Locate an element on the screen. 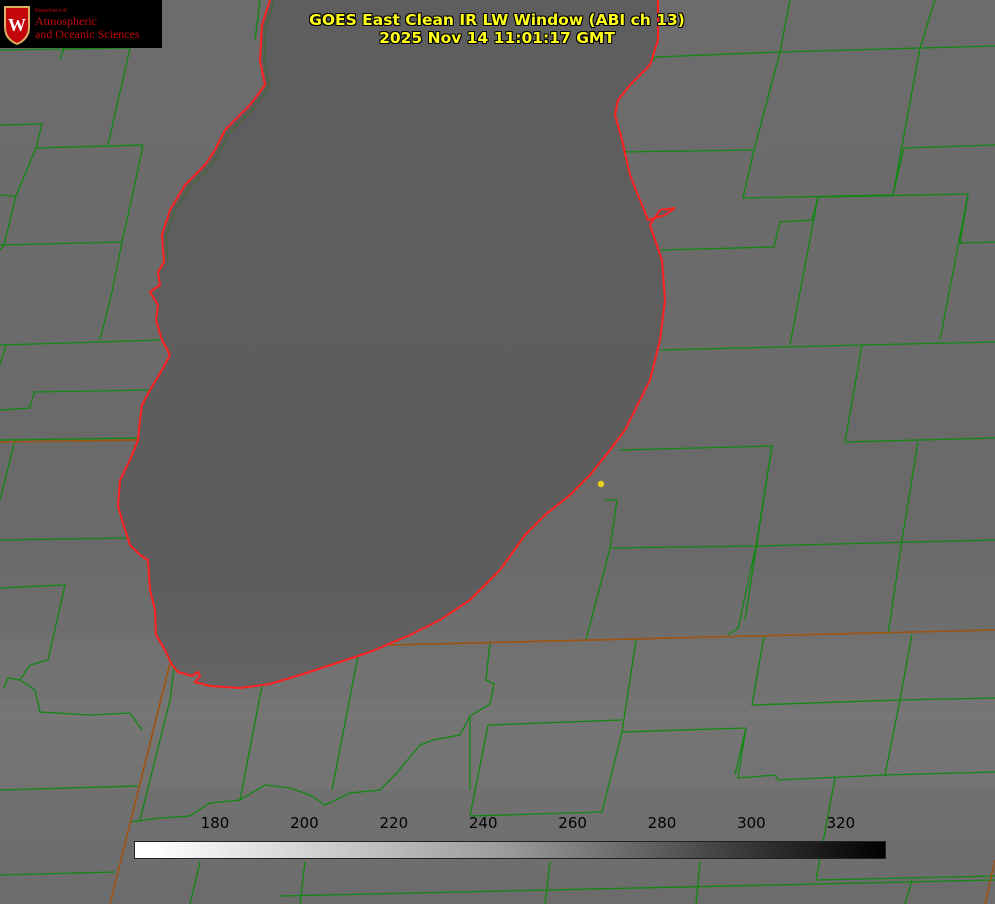 This screenshot has width=995, height=904. uw-crest-icon: W is located at coordinates (17, 25).